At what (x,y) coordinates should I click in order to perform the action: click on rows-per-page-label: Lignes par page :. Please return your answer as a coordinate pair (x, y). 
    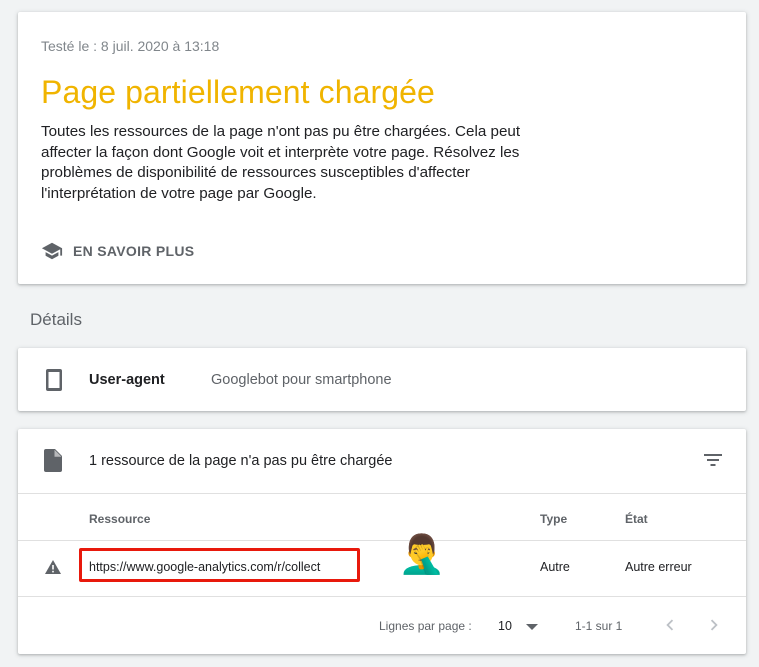
    Looking at the image, I should click on (425, 626).